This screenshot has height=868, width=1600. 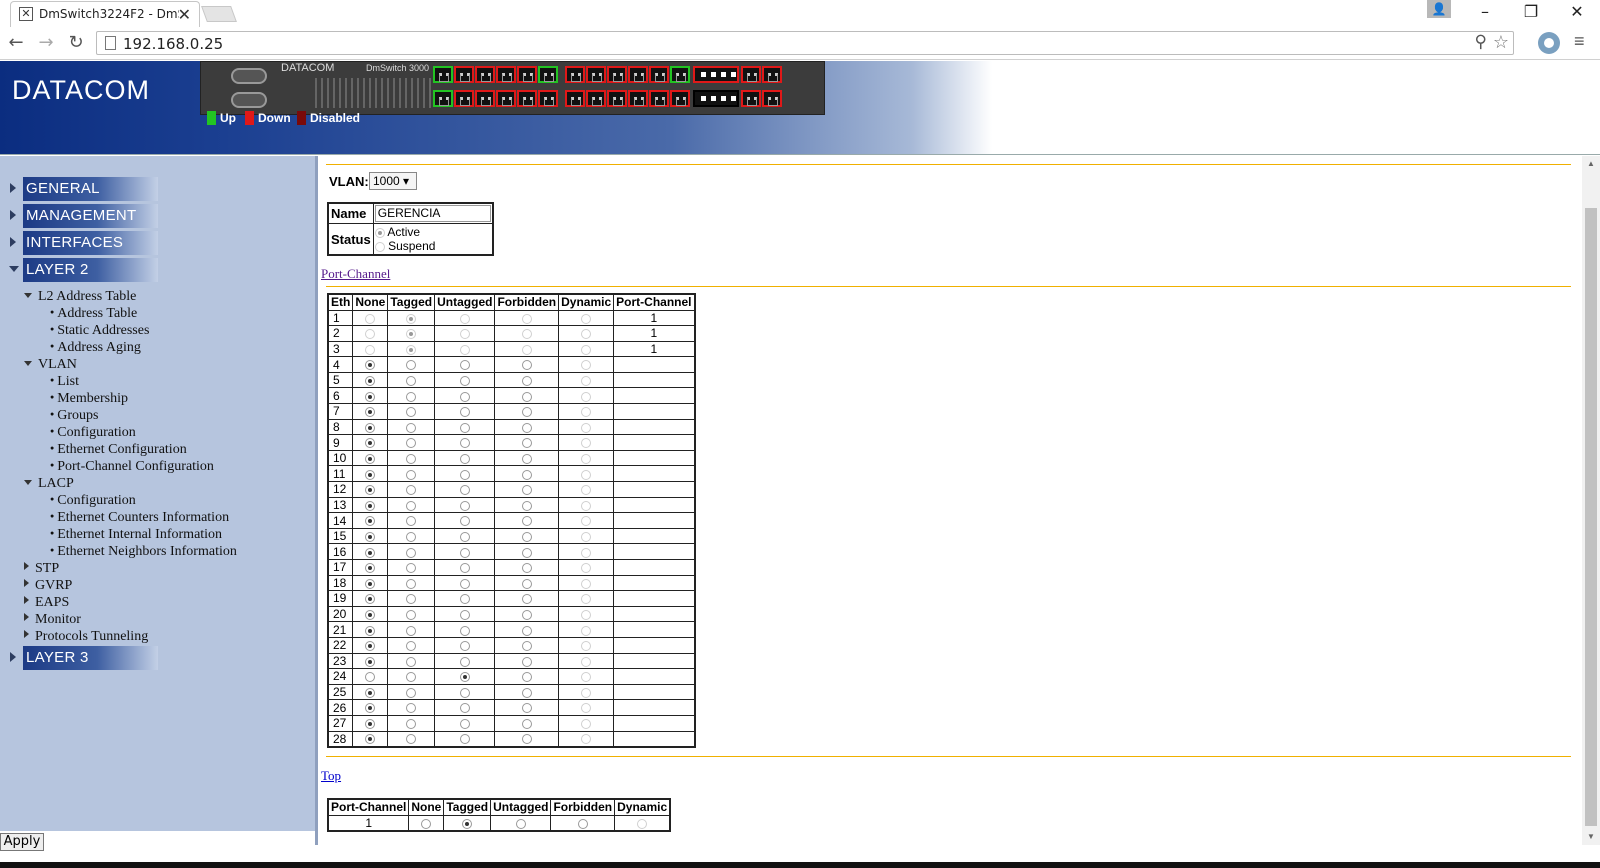 I want to click on new-tab-button, so click(x=219, y=14).